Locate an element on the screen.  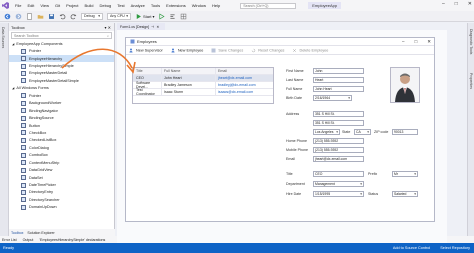
title-field: CEO is located at coordinates (338, 174).